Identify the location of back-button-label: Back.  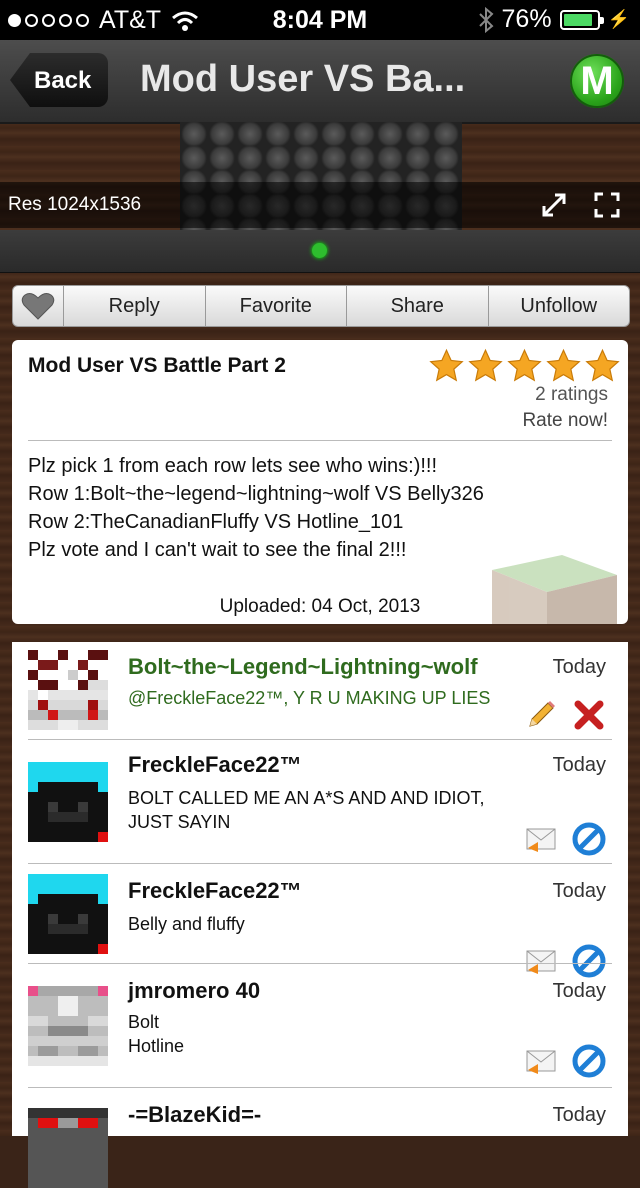
(63, 80).